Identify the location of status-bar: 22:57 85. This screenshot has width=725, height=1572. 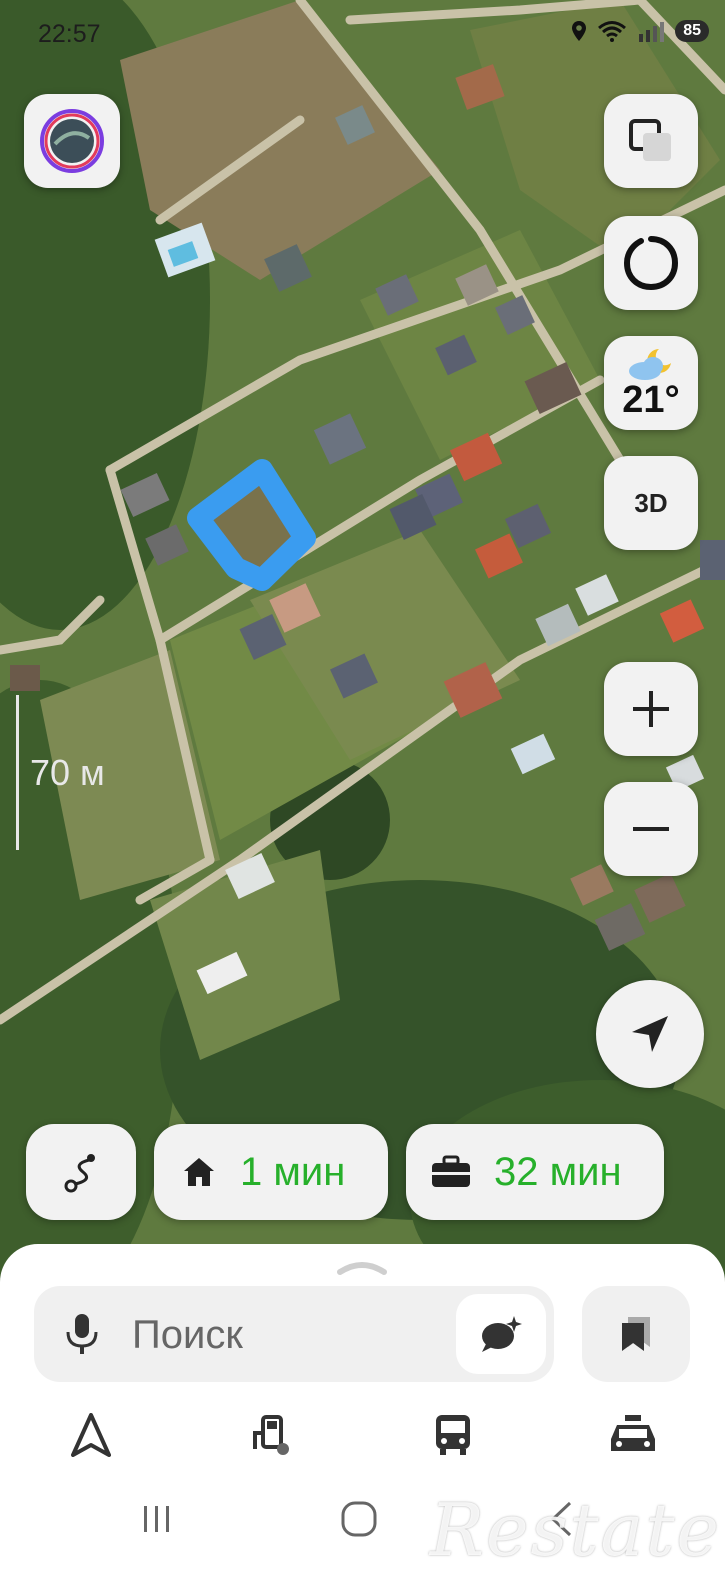
(362, 36).